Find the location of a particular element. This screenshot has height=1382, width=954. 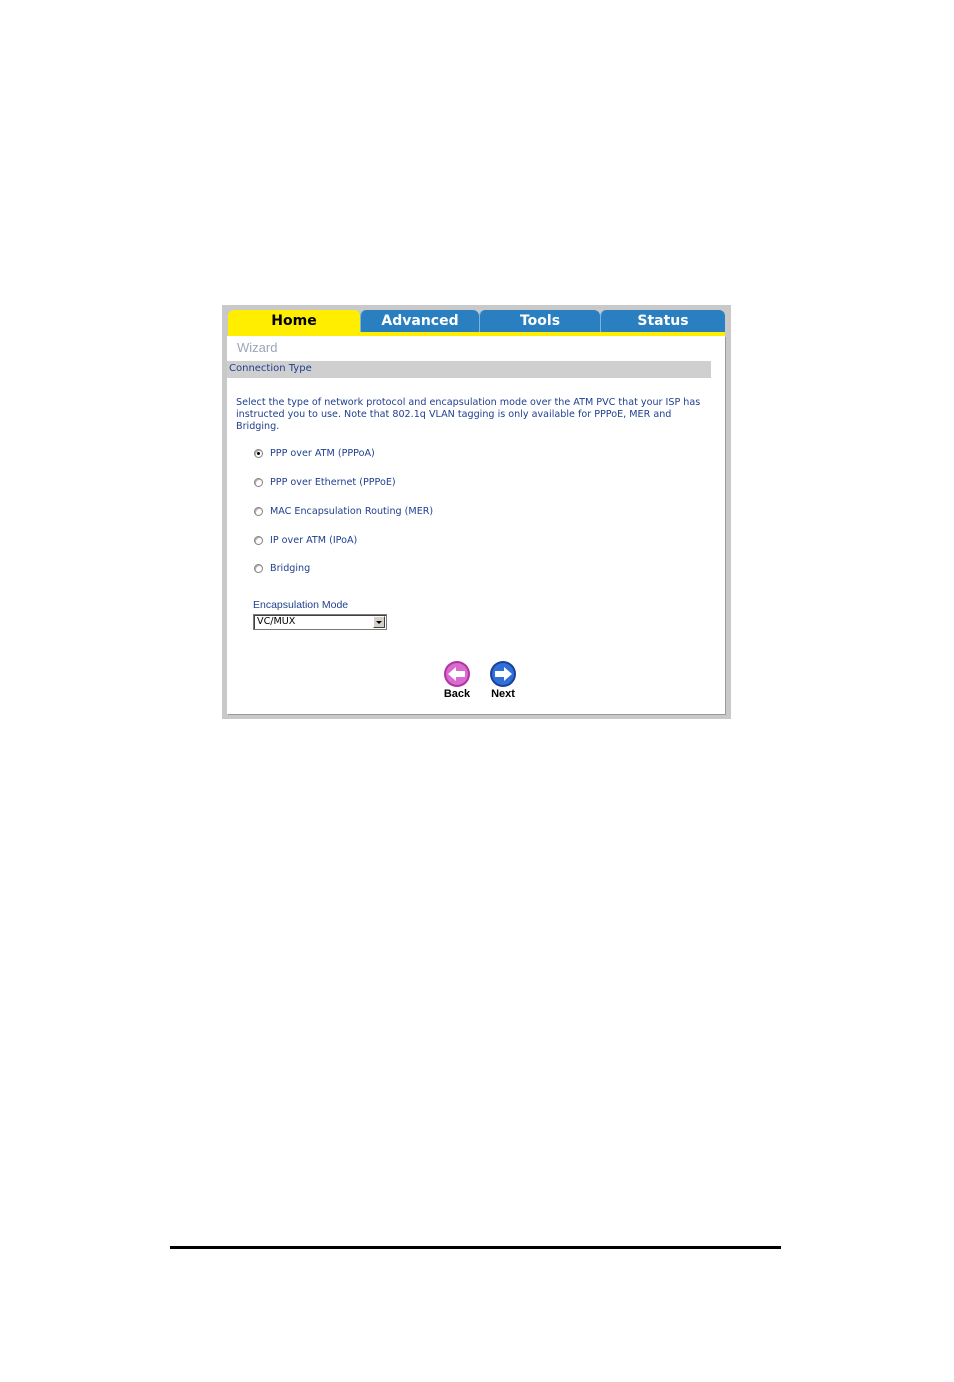

main-tabs: Home Advanced Tools Status is located at coordinates (476, 323).